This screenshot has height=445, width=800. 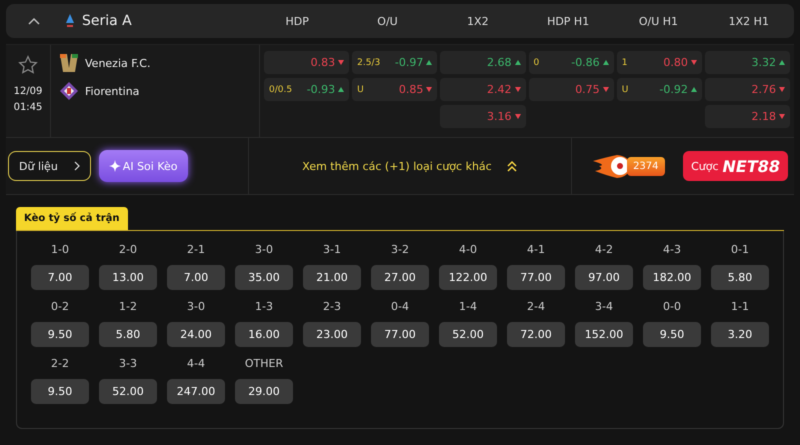 What do you see at coordinates (604, 249) in the screenshot?
I see `score-label: 4-2` at bounding box center [604, 249].